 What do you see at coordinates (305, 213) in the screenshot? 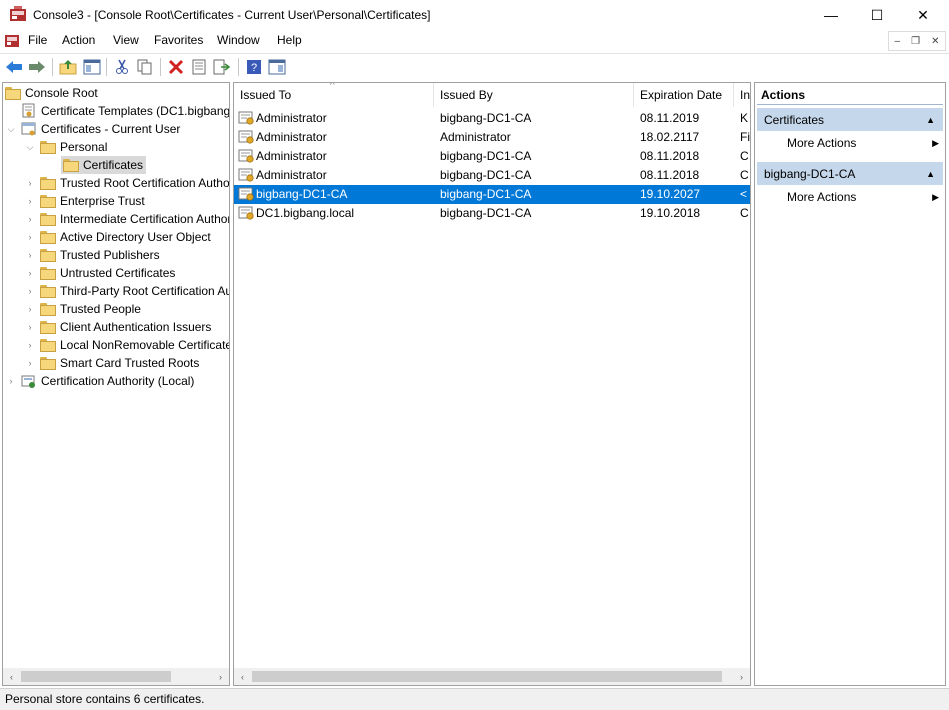
I see `cell-issued-to: DC1.bigbang.local` at bounding box center [305, 213].